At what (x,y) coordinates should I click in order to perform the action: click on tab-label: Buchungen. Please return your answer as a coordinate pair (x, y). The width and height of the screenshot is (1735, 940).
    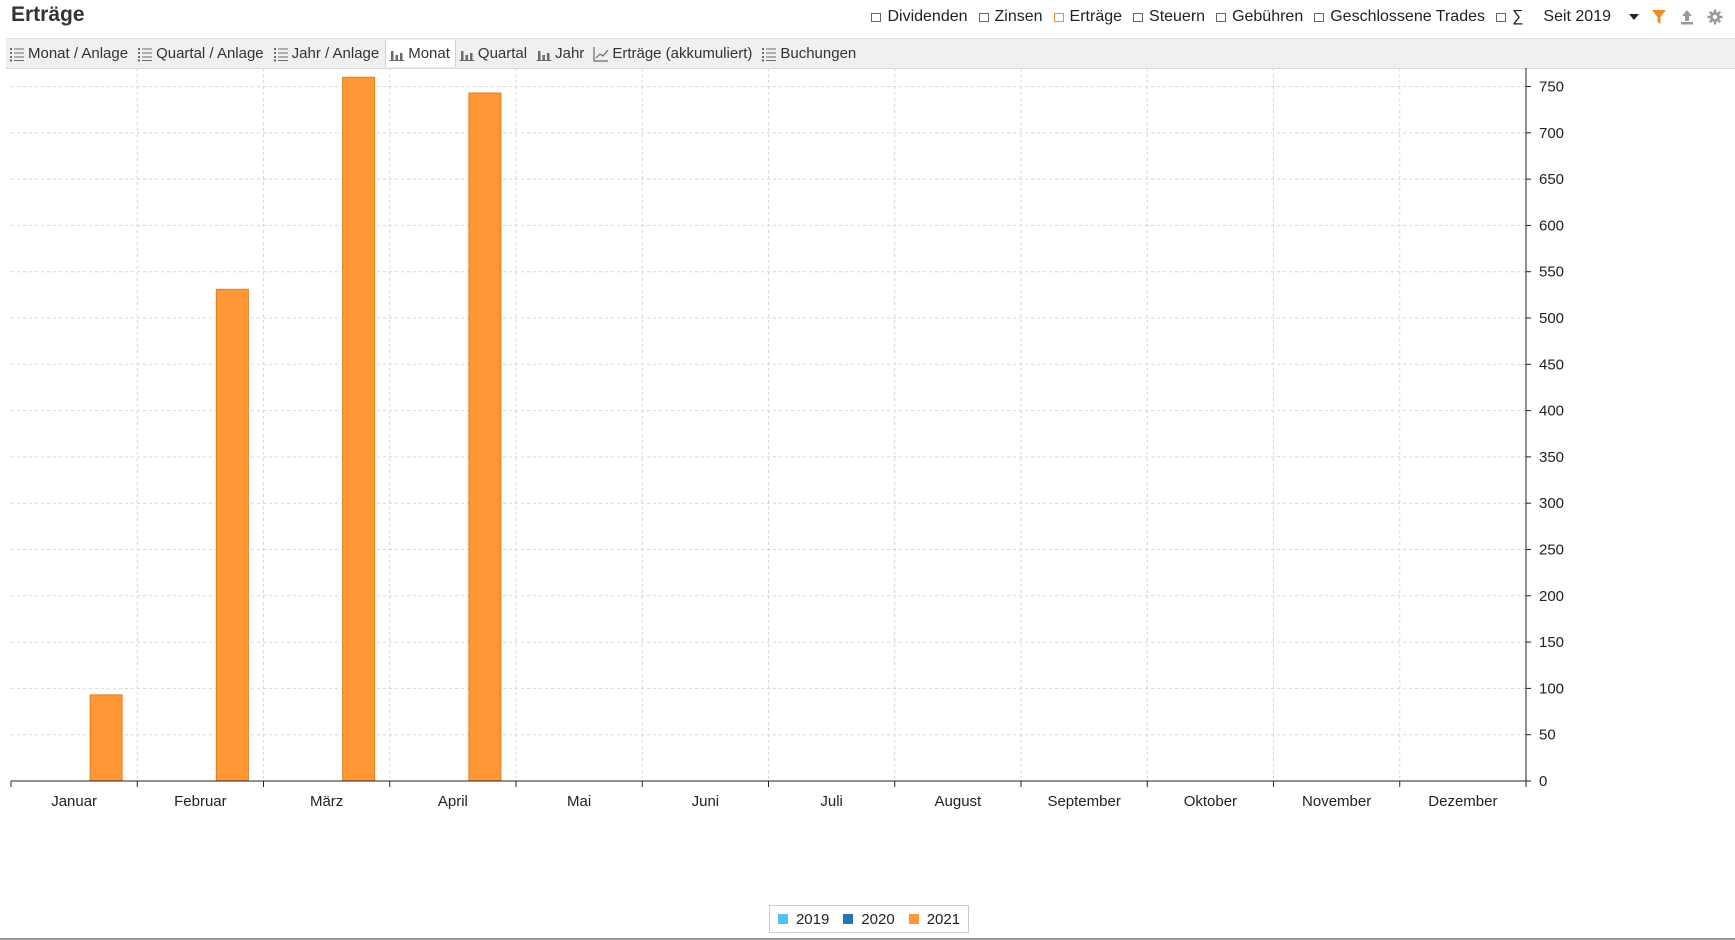
    Looking at the image, I should click on (818, 53).